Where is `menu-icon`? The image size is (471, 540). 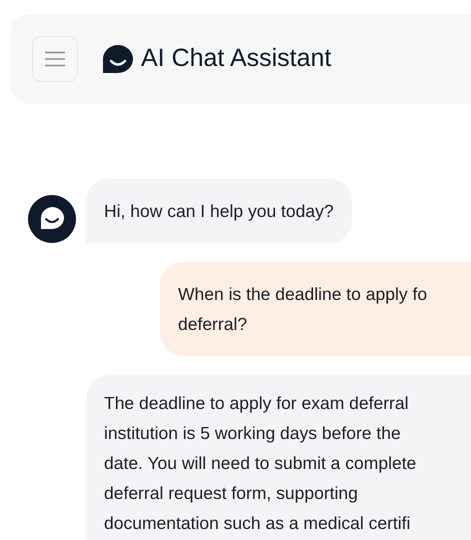 menu-icon is located at coordinates (55, 59).